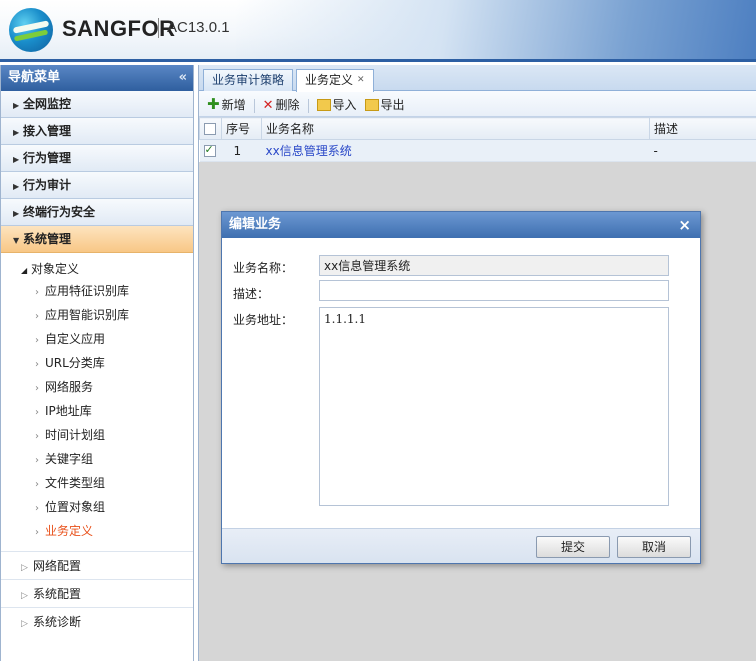 This screenshot has height=661, width=756. I want to click on tree-item-keyword-group: › 关键字组, so click(97, 459).